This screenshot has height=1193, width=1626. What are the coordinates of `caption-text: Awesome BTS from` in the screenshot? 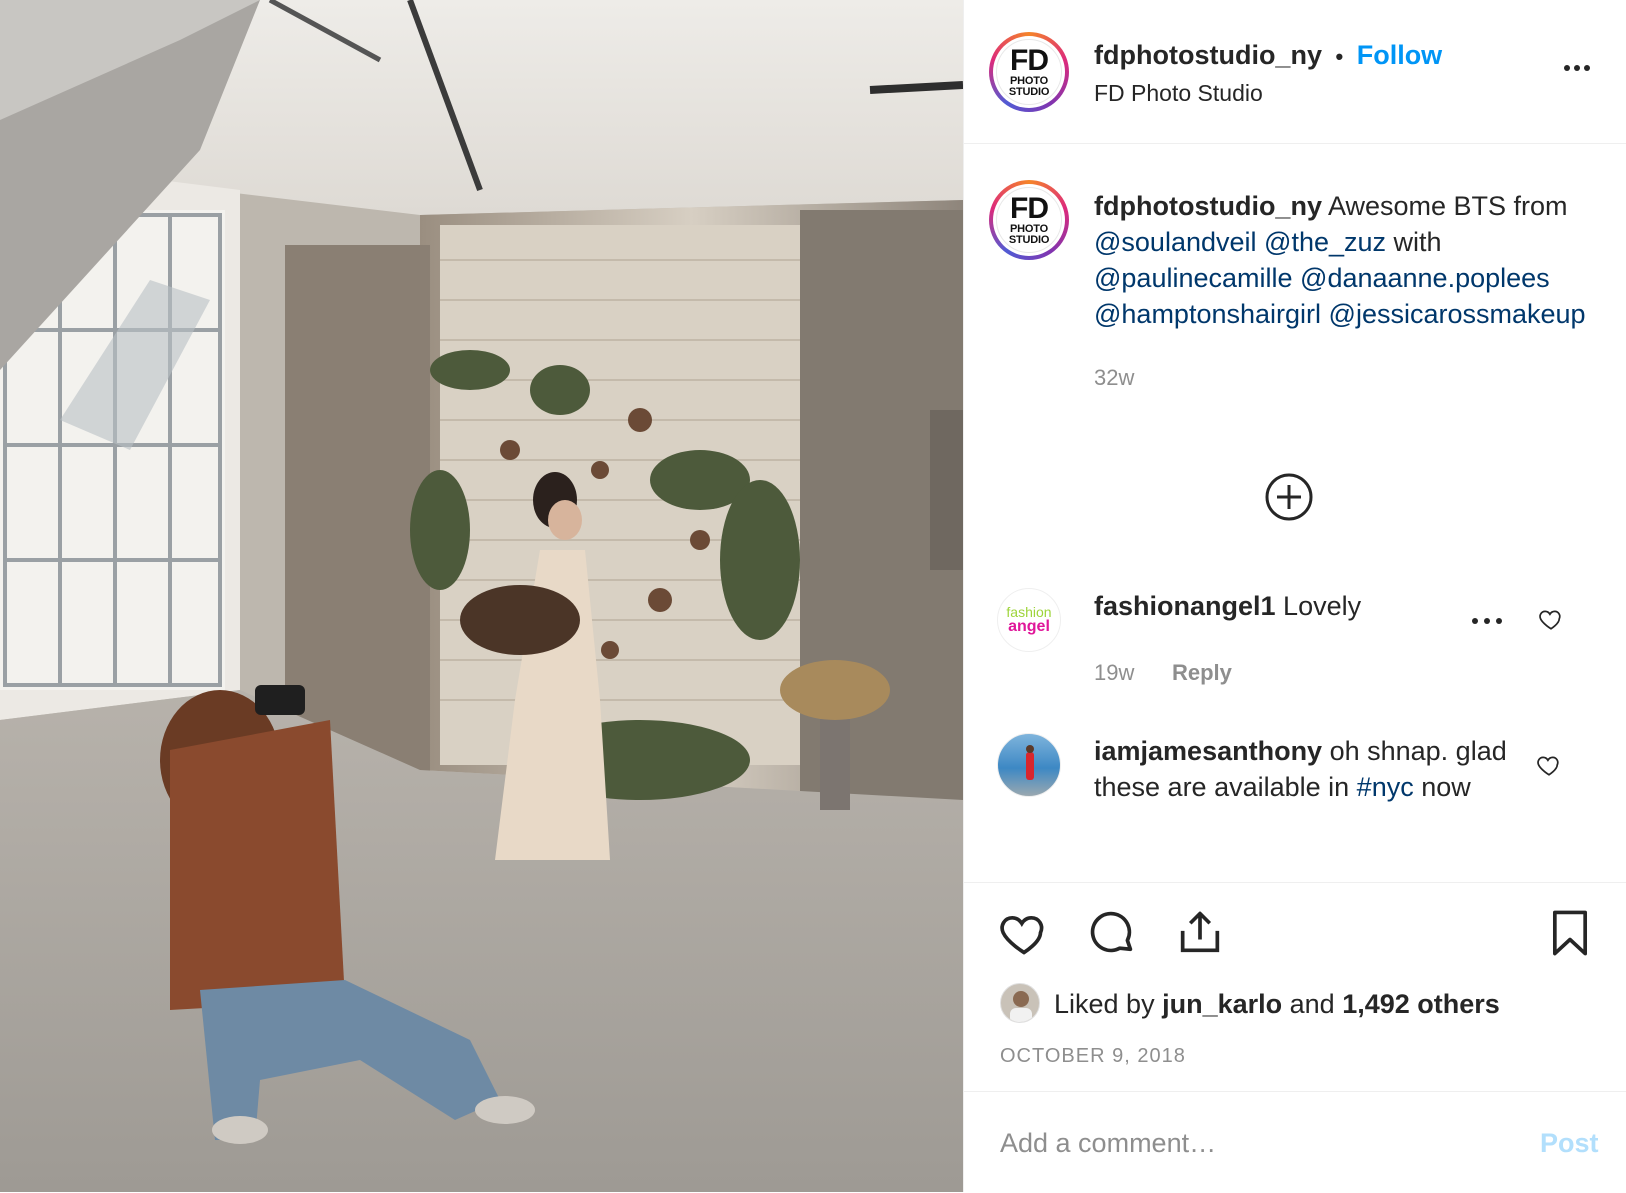 It's located at (1444, 206).